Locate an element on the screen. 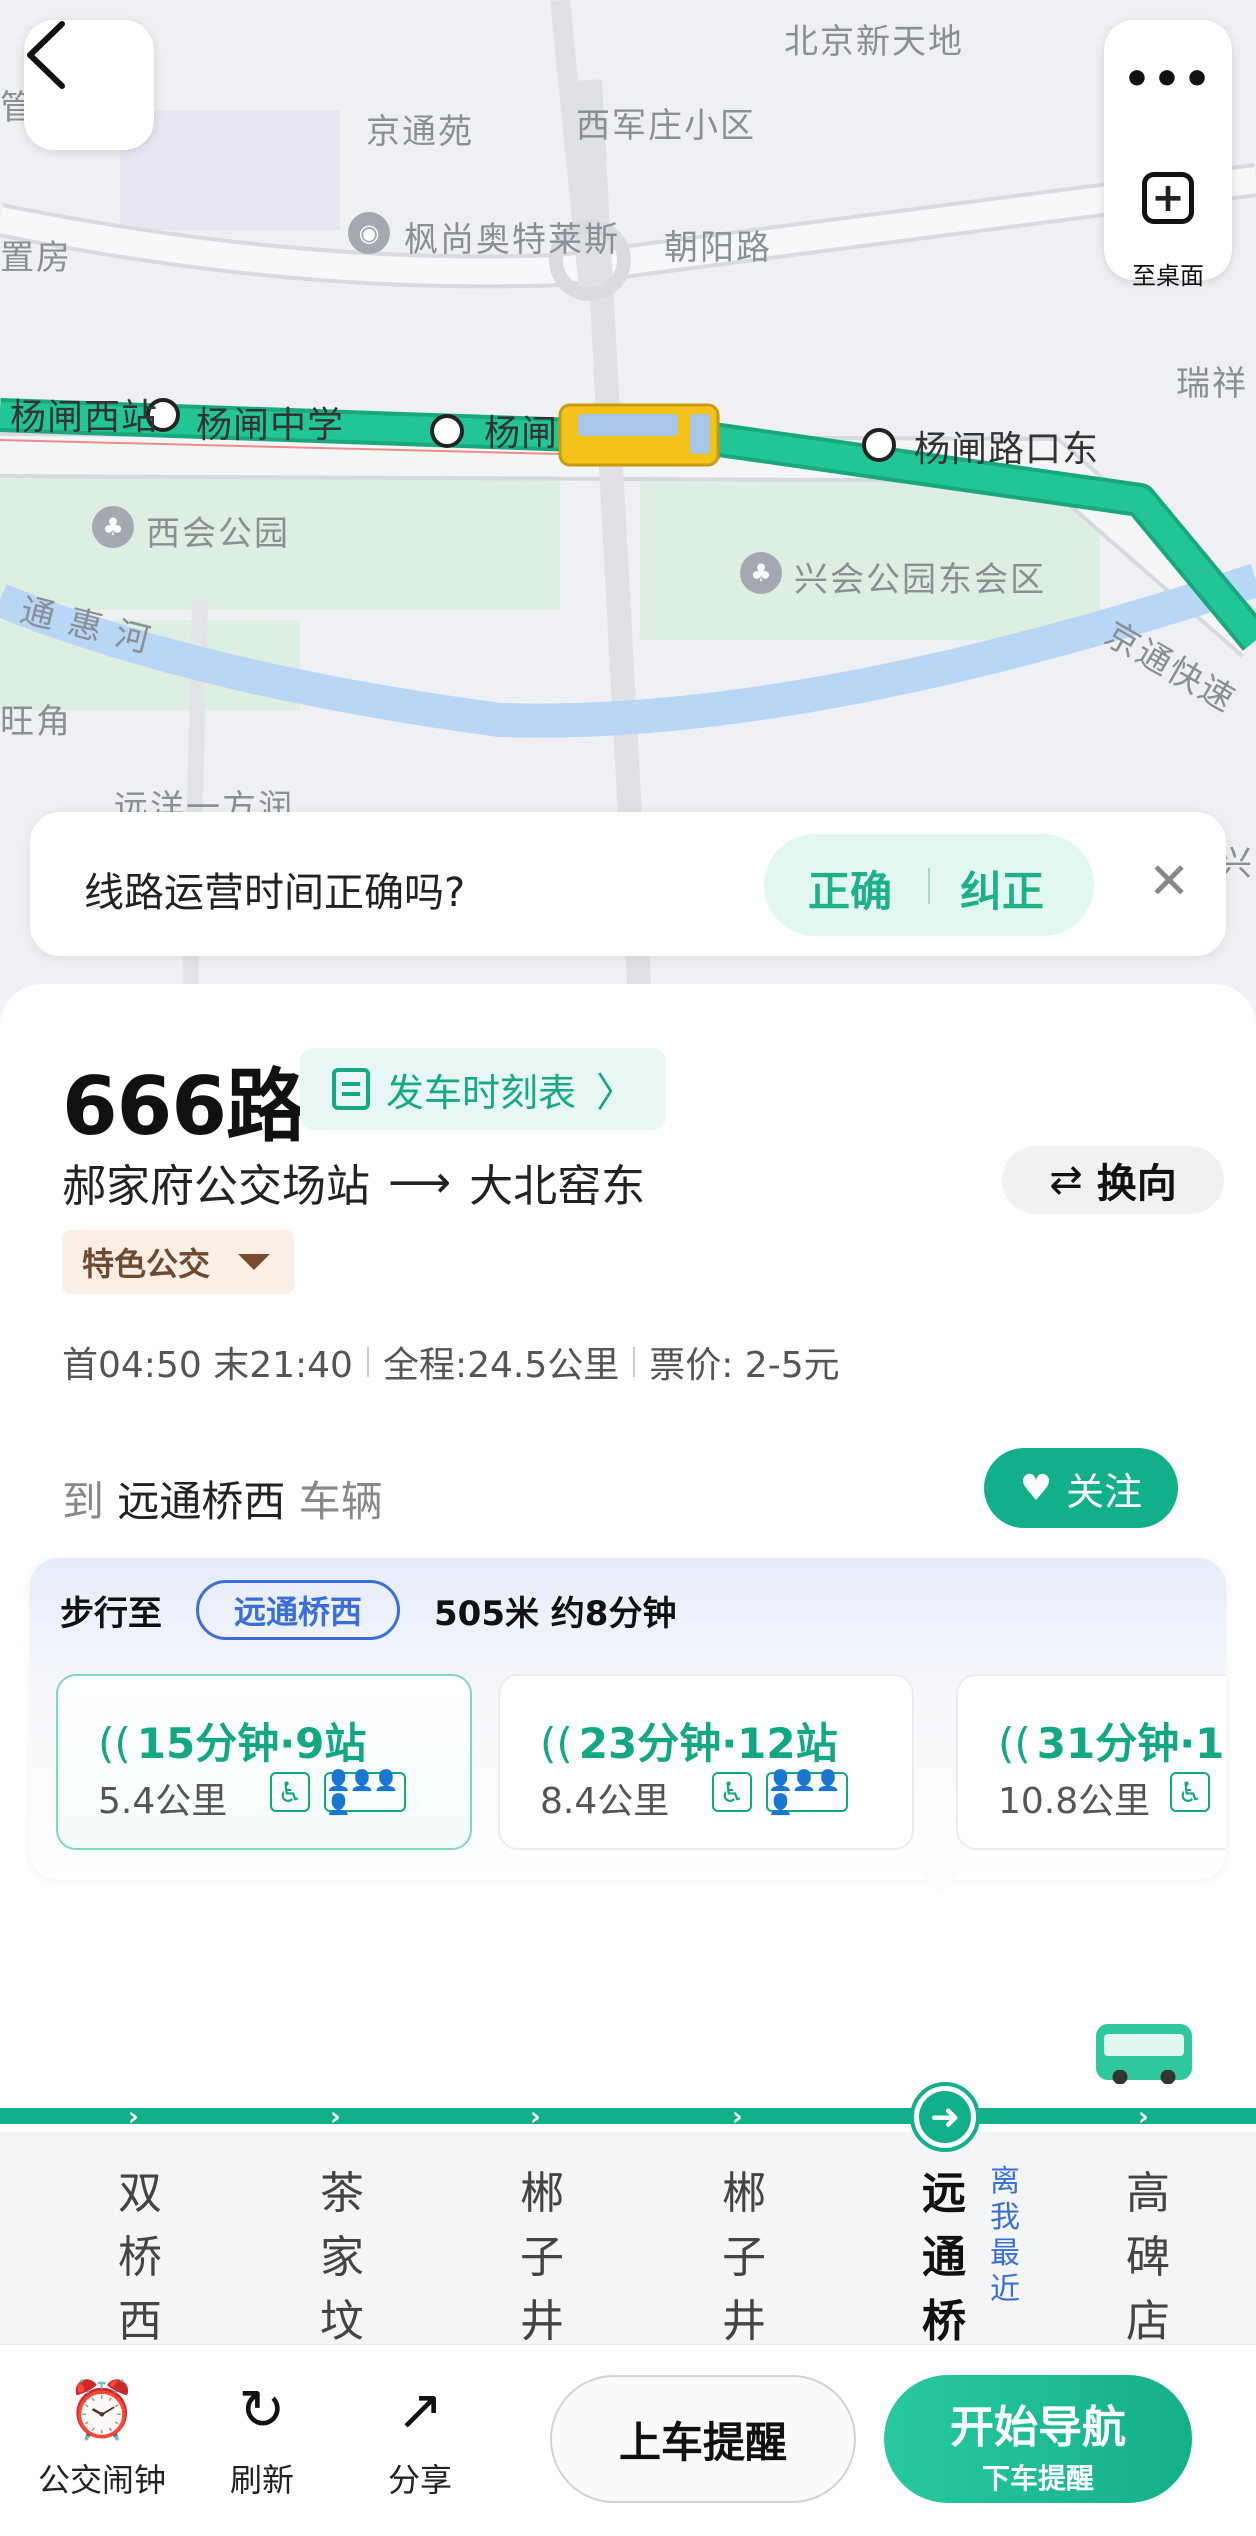 The image size is (1256, 2536). share-label: 分享 is located at coordinates (419, 2480).